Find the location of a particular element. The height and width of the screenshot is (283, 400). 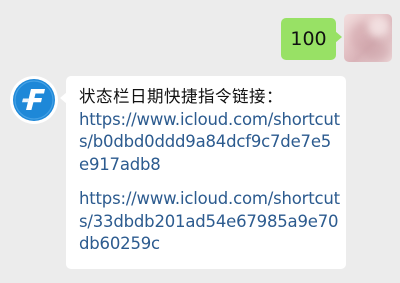

sent-bubble-tail is located at coordinates (338, 37).